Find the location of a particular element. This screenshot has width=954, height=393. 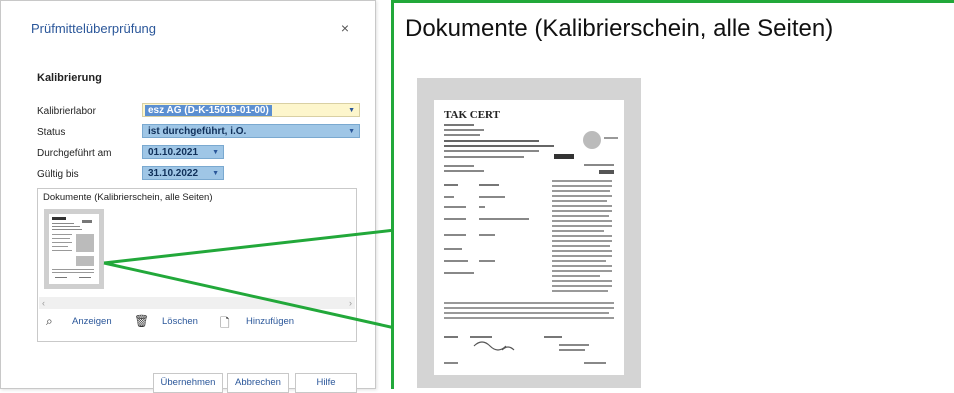

trash-icon: 🗑 is located at coordinates (141, 321).